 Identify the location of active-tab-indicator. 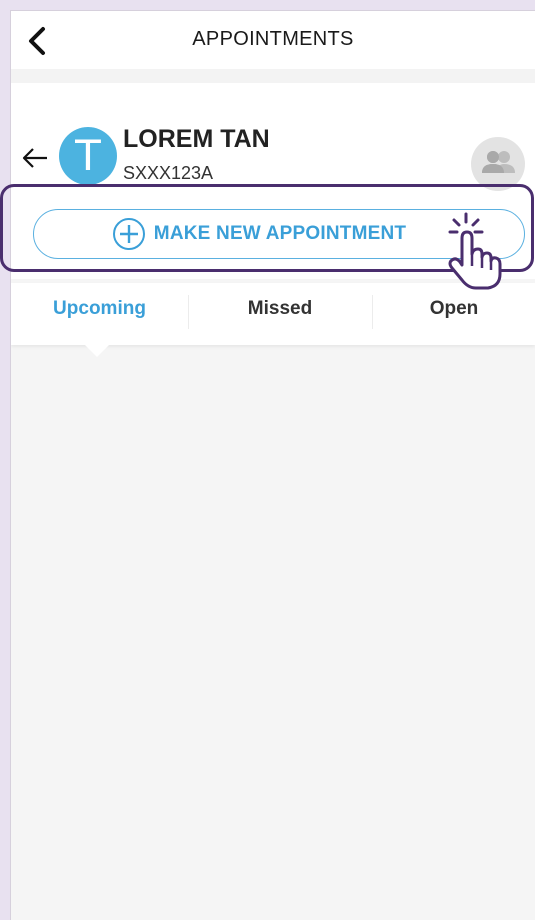
(97, 351).